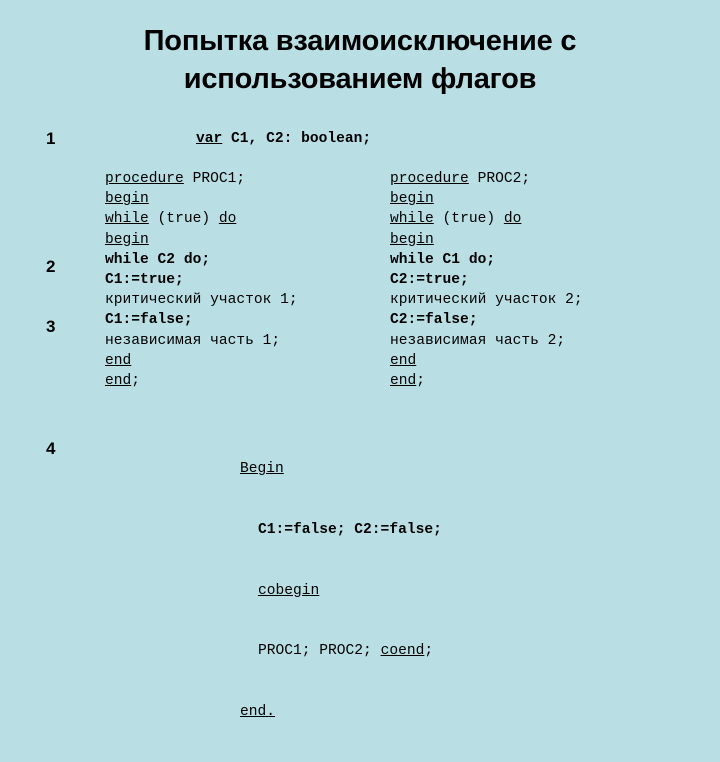 This screenshot has height=762, width=720. I want to click on code-text: C1:=true;, so click(144, 279).